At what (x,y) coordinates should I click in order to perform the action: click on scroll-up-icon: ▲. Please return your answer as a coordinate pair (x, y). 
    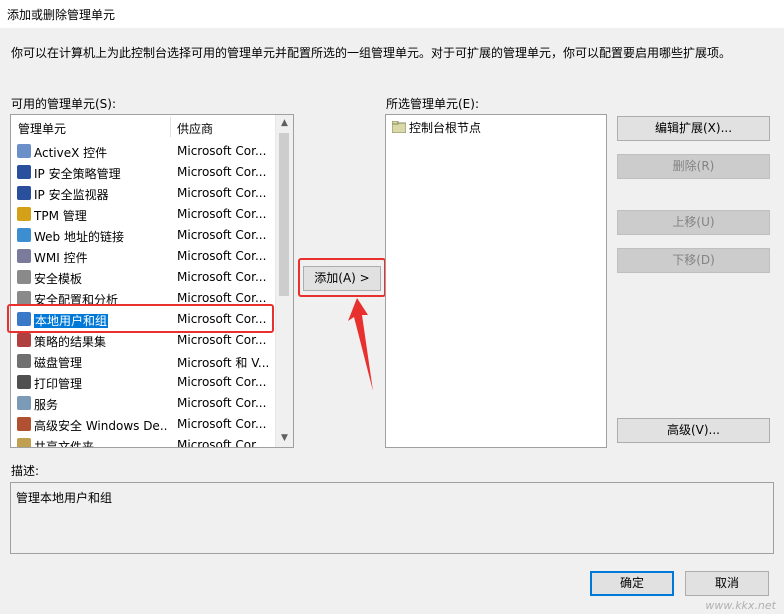
    Looking at the image, I should click on (284, 123).